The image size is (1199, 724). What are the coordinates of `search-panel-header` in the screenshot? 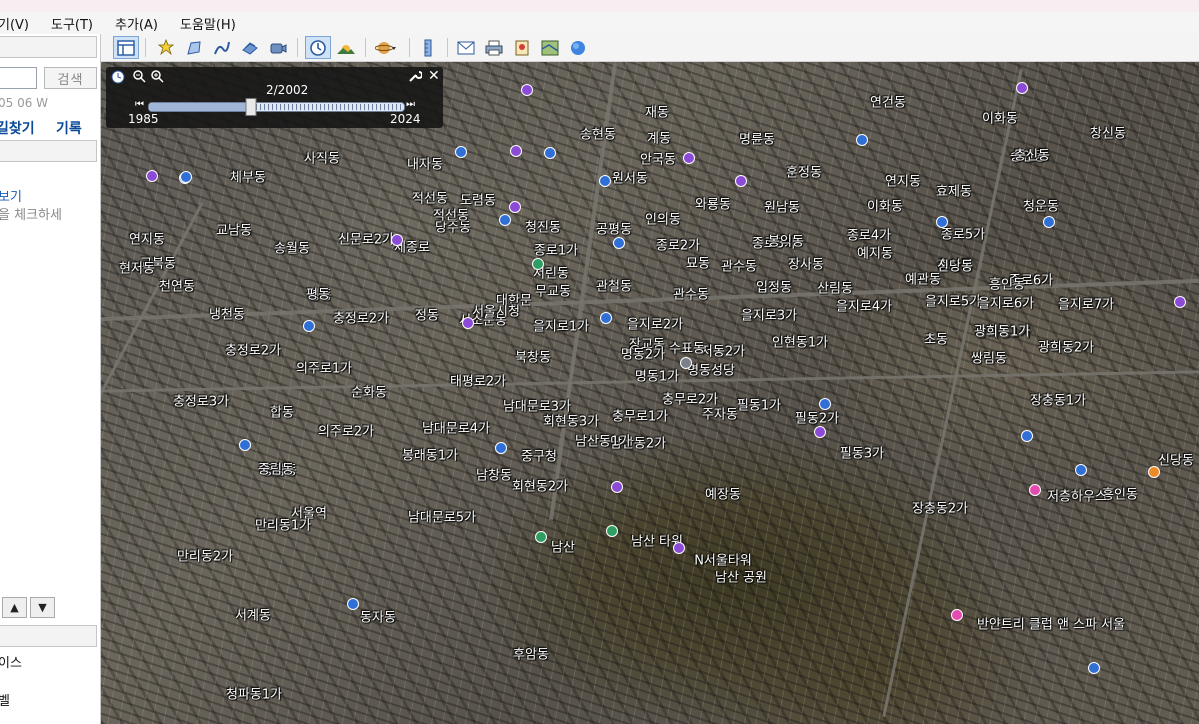 It's located at (48, 47).